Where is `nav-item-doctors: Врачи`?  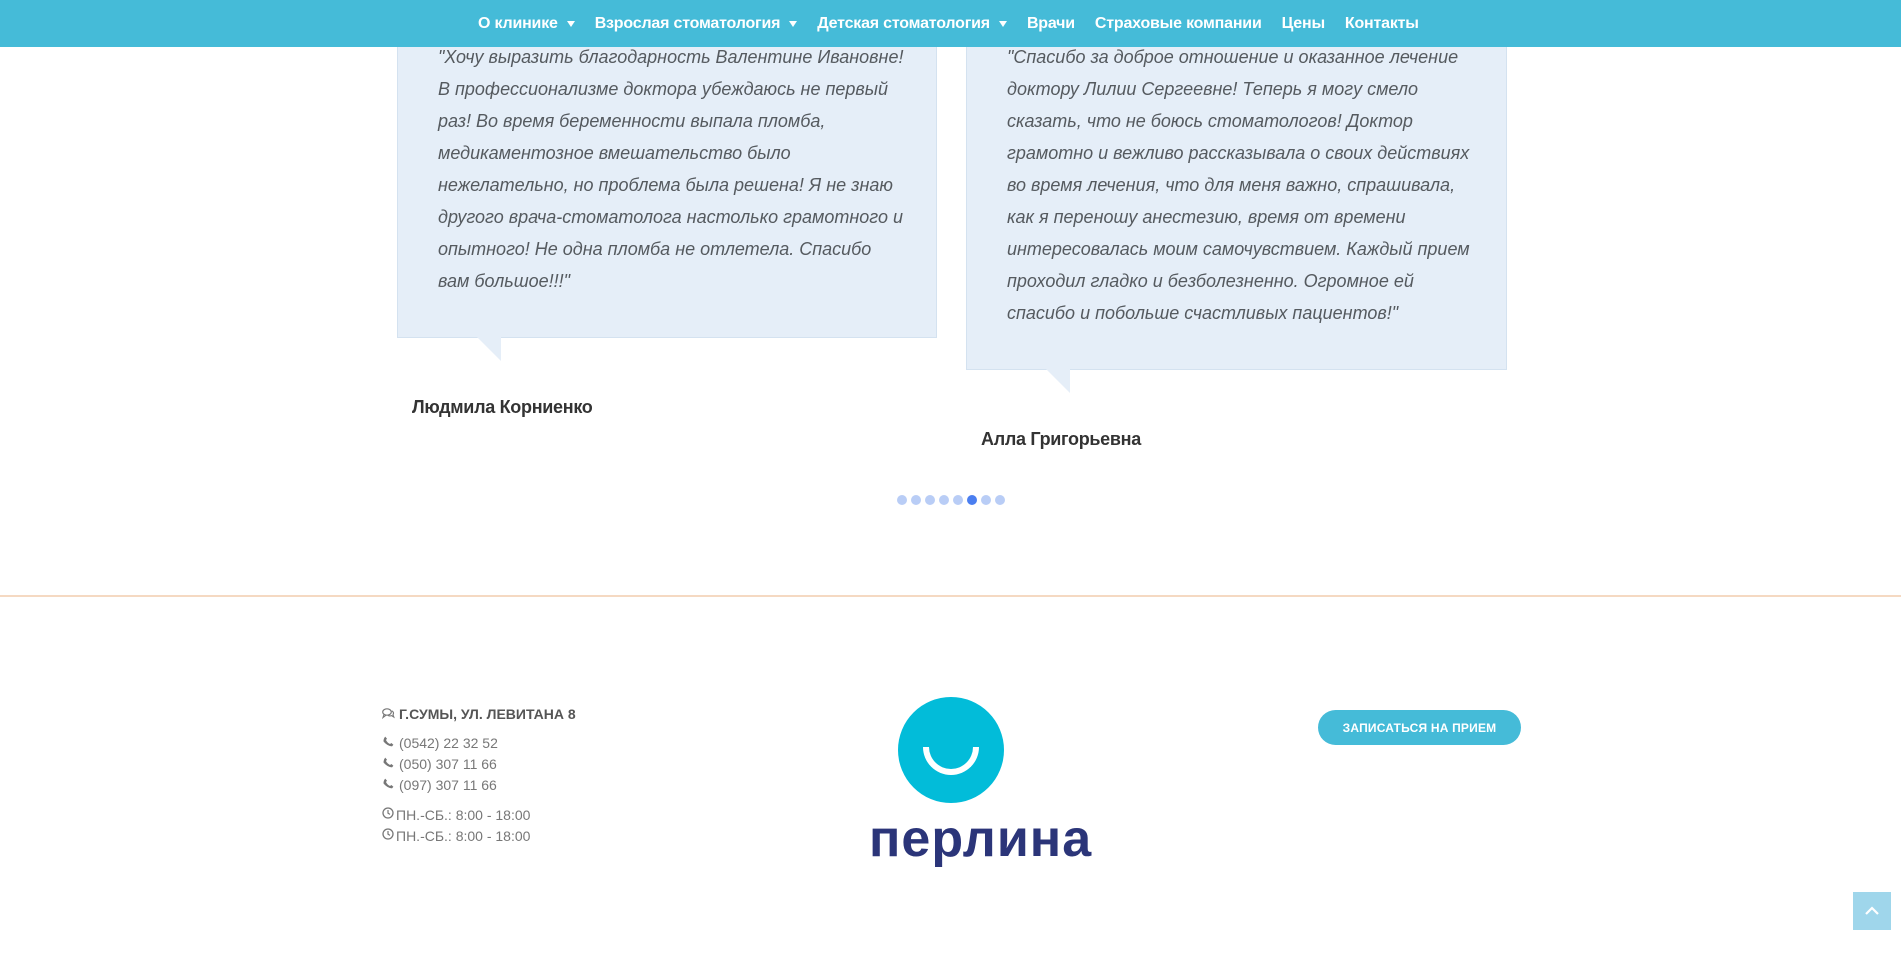 nav-item-doctors: Врачи is located at coordinates (1051, 24).